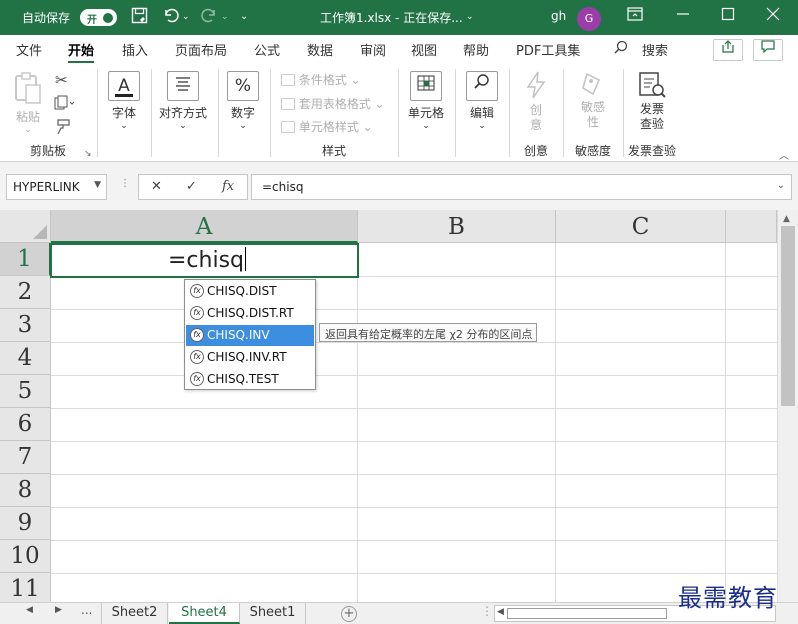 Image resolution: width=798 pixels, height=624 pixels. What do you see at coordinates (29, 610) in the screenshot?
I see `prev-sheet-icon: ◀` at bounding box center [29, 610].